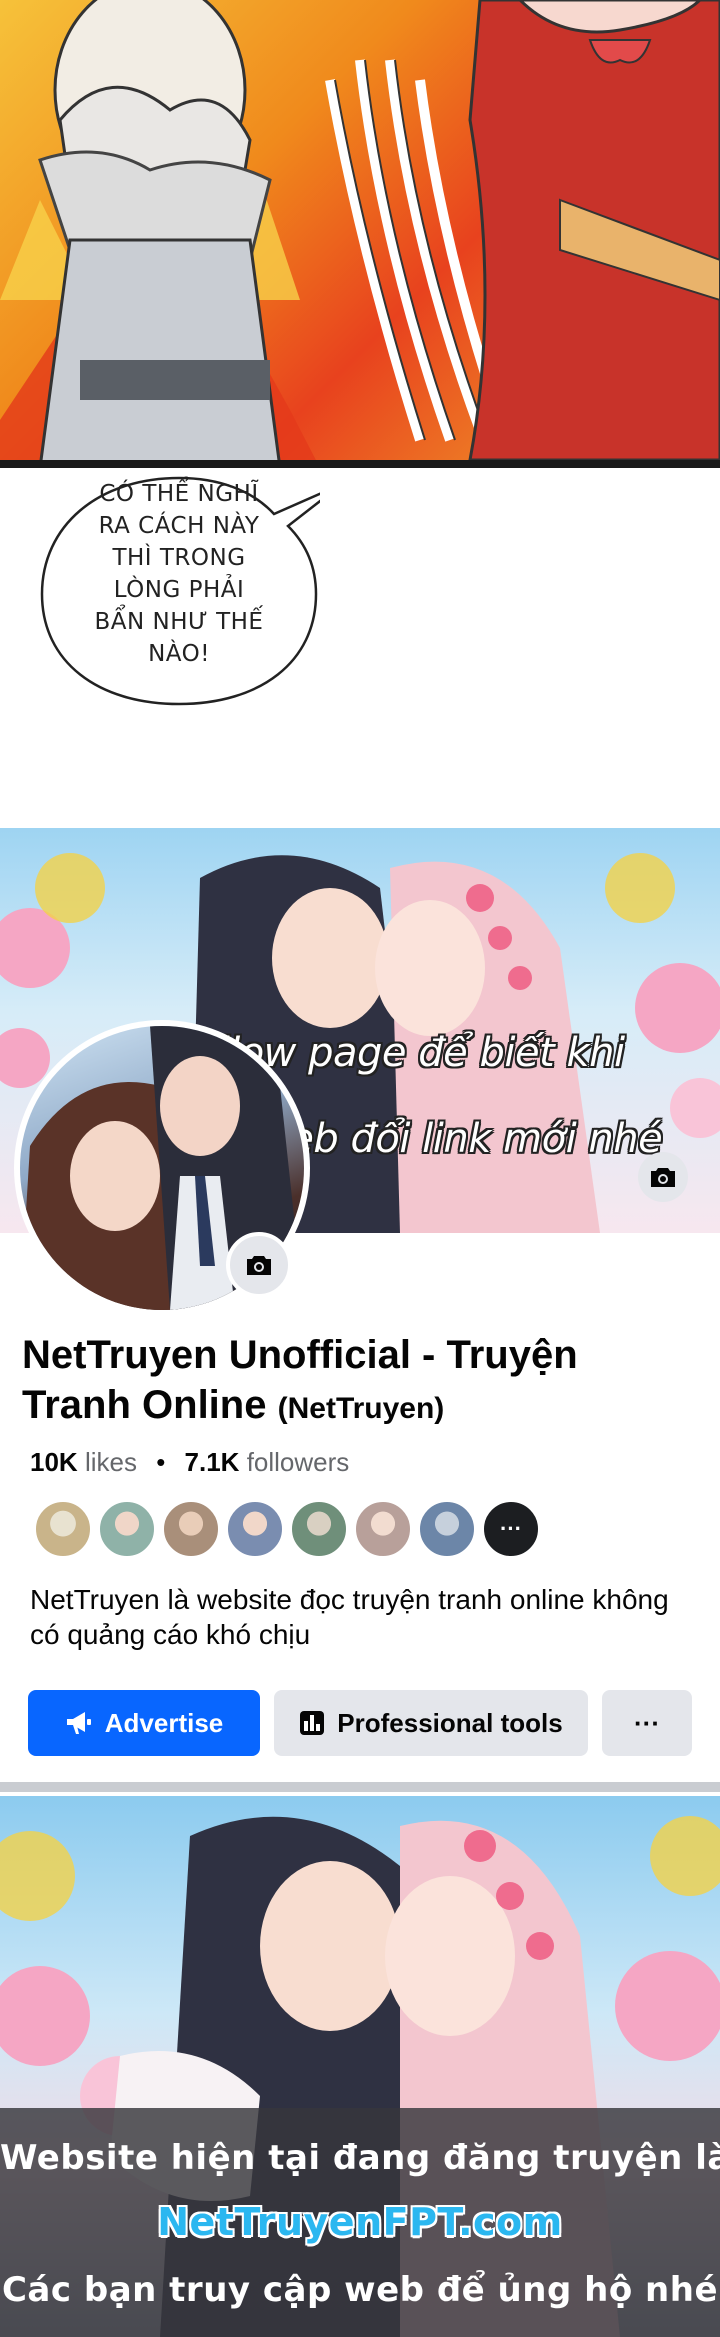 The width and height of the screenshot is (720, 2337). What do you see at coordinates (360, 2290) in the screenshot?
I see `banner-line-3: Các bạn truy cập web để ủng hộ nhé` at bounding box center [360, 2290].